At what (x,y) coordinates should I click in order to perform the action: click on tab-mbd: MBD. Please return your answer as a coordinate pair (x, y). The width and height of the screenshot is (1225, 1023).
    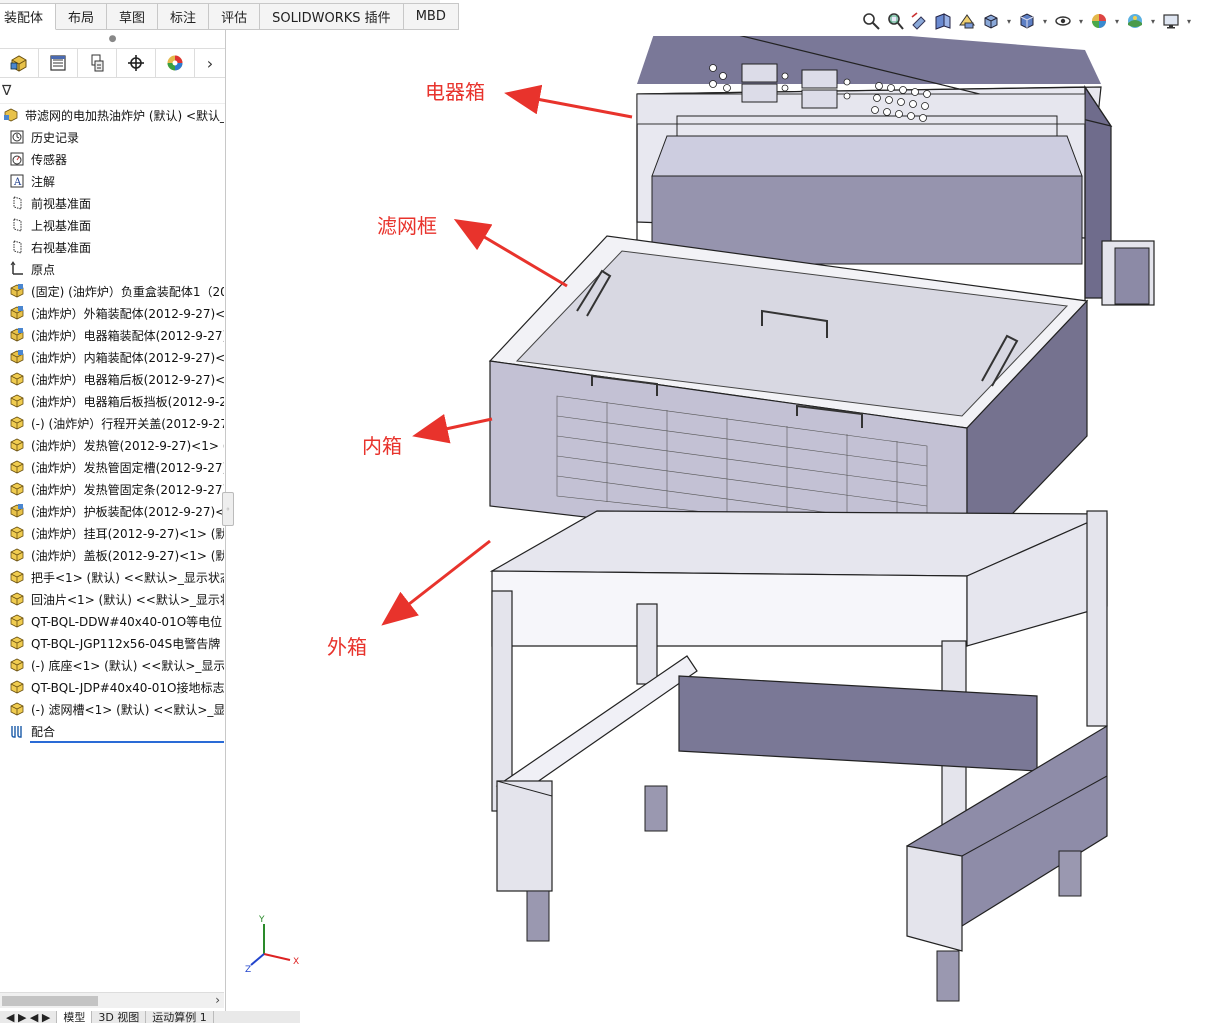
    Looking at the image, I should click on (431, 16).